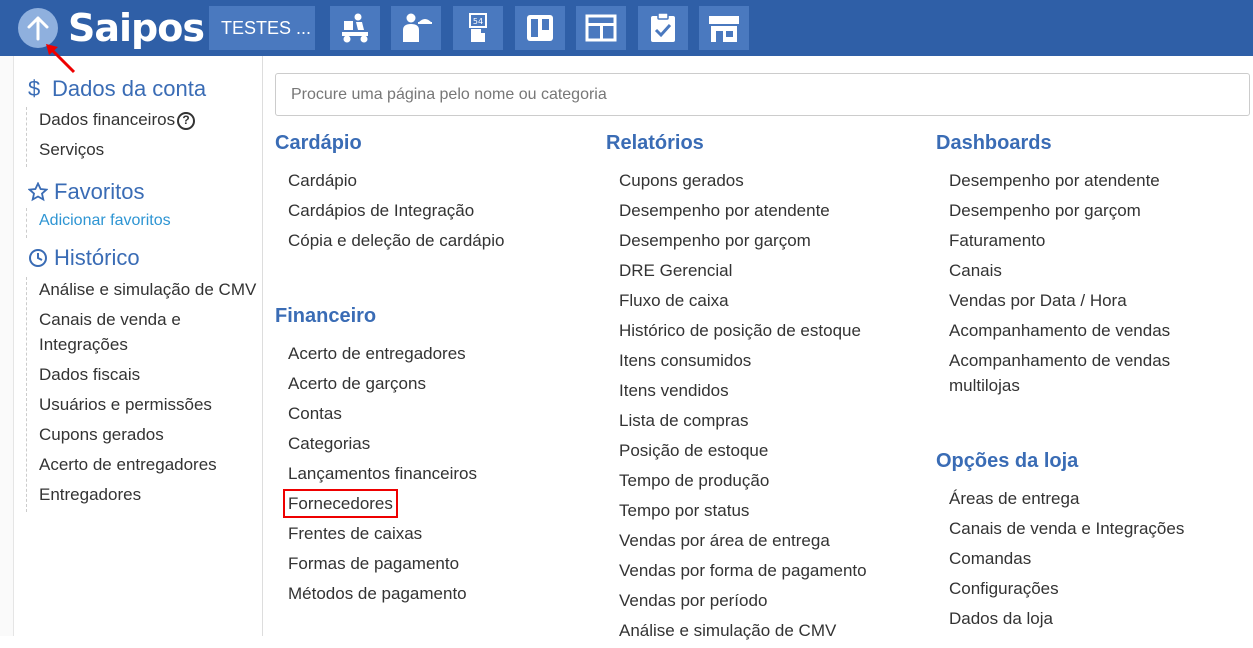 This screenshot has height=648, width=1253. I want to click on svg-text: 54, so click(478, 21).